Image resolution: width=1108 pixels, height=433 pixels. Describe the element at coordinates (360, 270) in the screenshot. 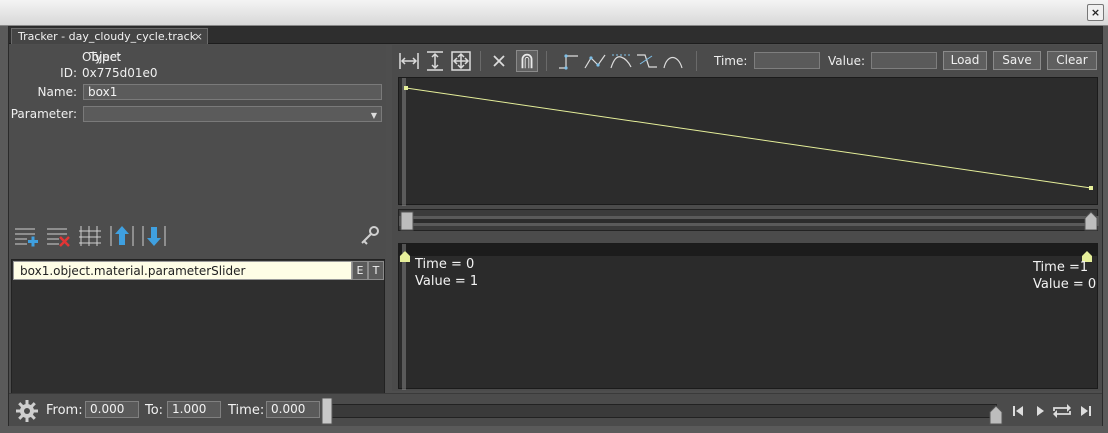

I see `track-e-button: E` at that location.